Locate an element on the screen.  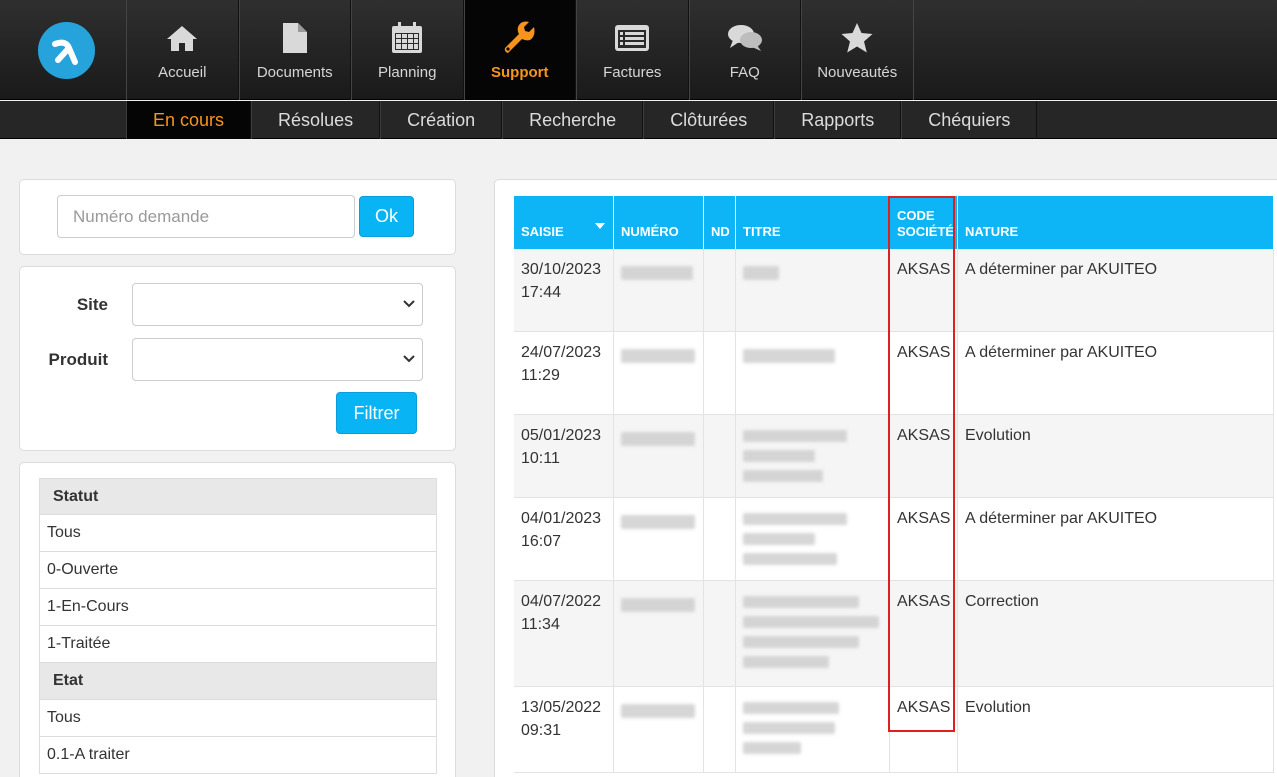
cell-saisie: 04/01/2023 16:07 is located at coordinates (564, 539).